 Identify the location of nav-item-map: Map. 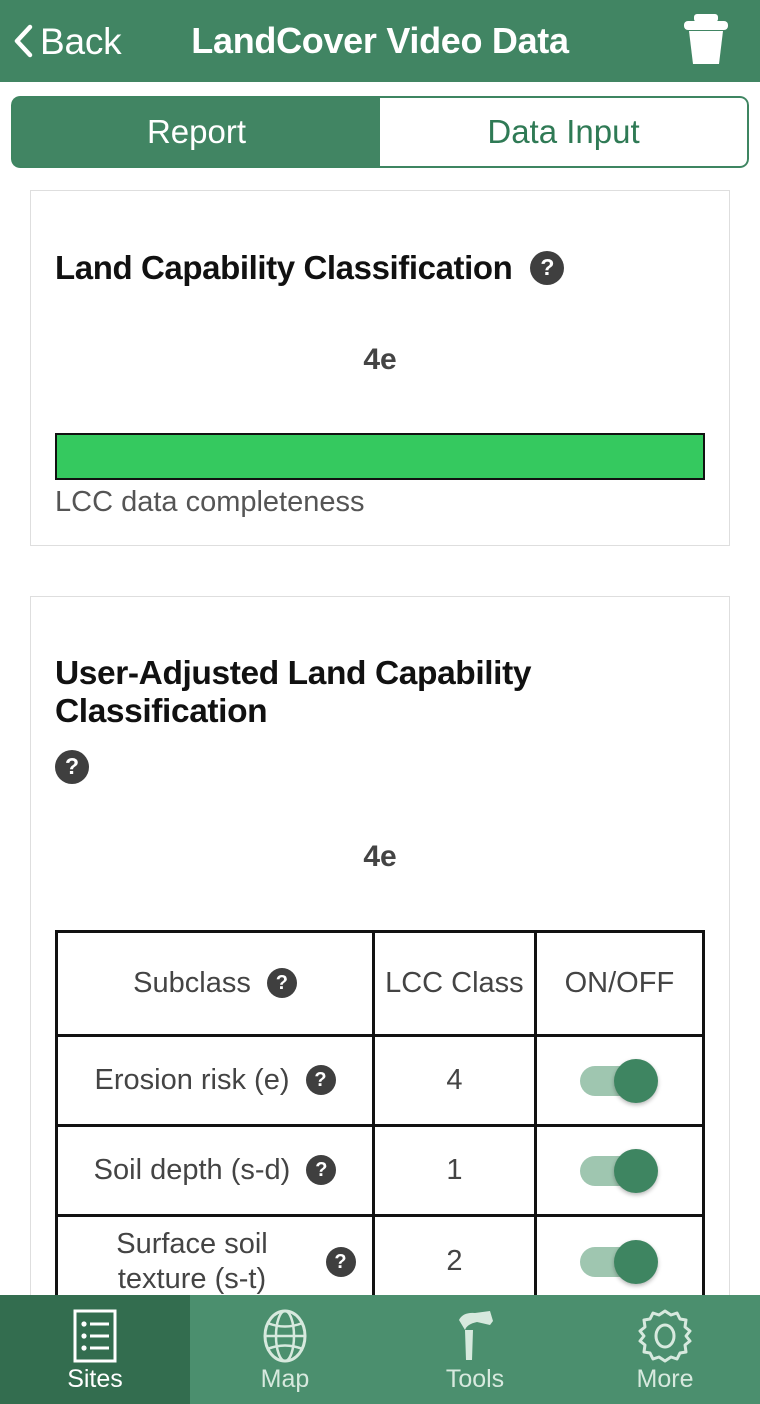
(285, 1349).